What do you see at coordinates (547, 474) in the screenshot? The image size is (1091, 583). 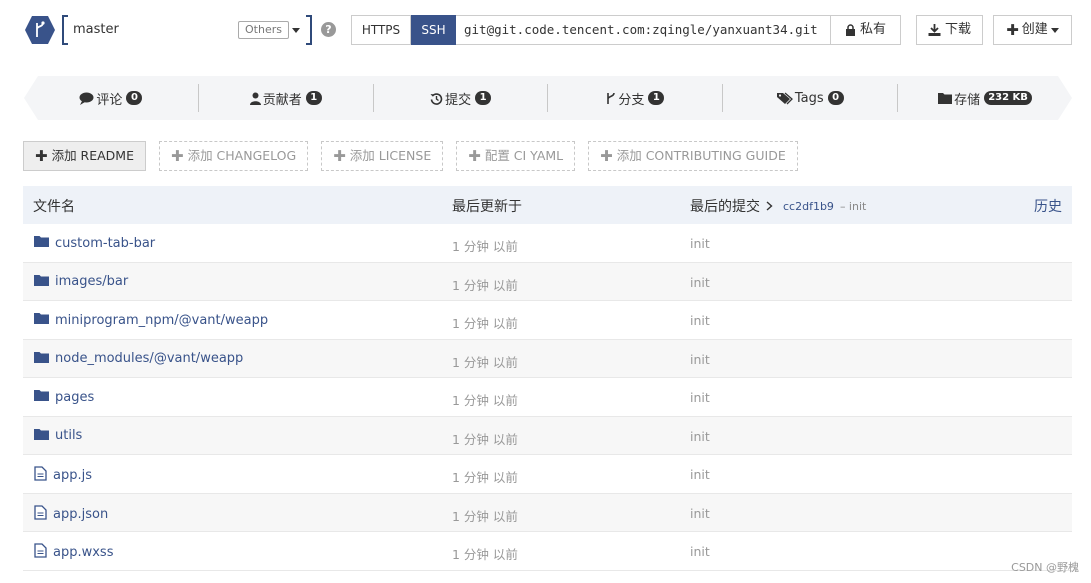 I see `table-row: app.js 1 分钟 以前 init` at bounding box center [547, 474].